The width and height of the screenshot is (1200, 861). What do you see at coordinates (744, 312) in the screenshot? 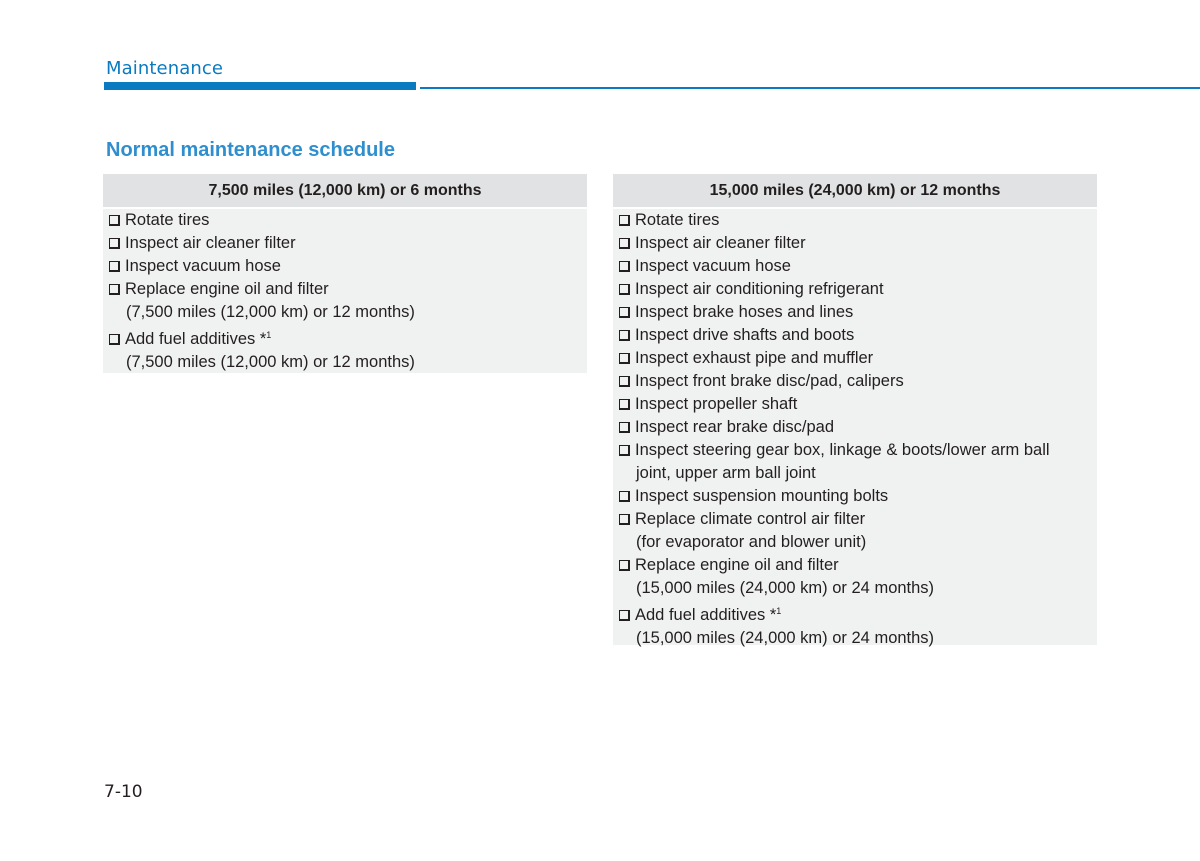
I see `item-text: Inspect brake hoses and lines` at bounding box center [744, 312].